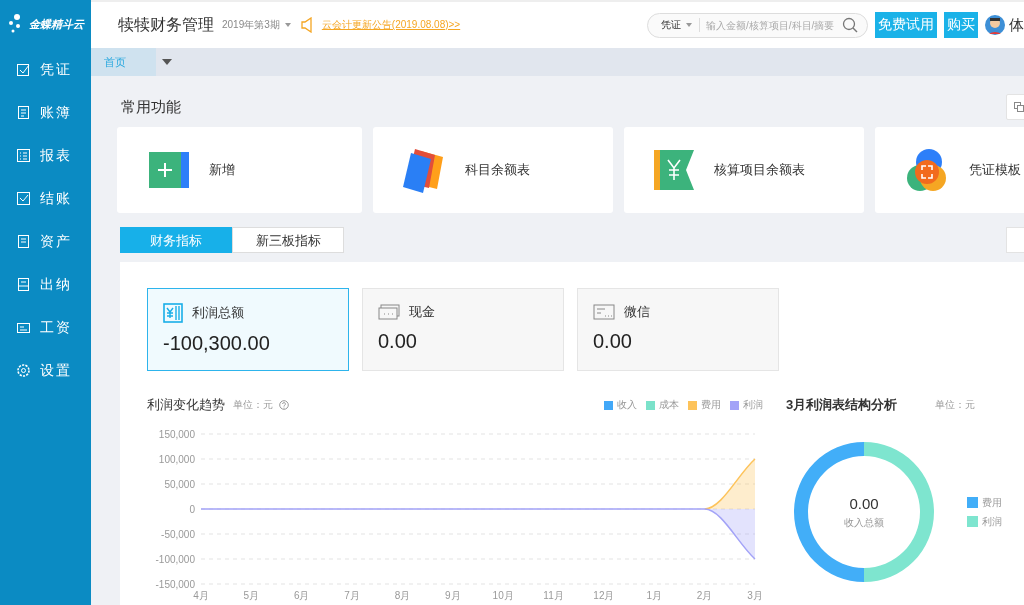  I want to click on sidebar-item: 设置, so click(45, 370).